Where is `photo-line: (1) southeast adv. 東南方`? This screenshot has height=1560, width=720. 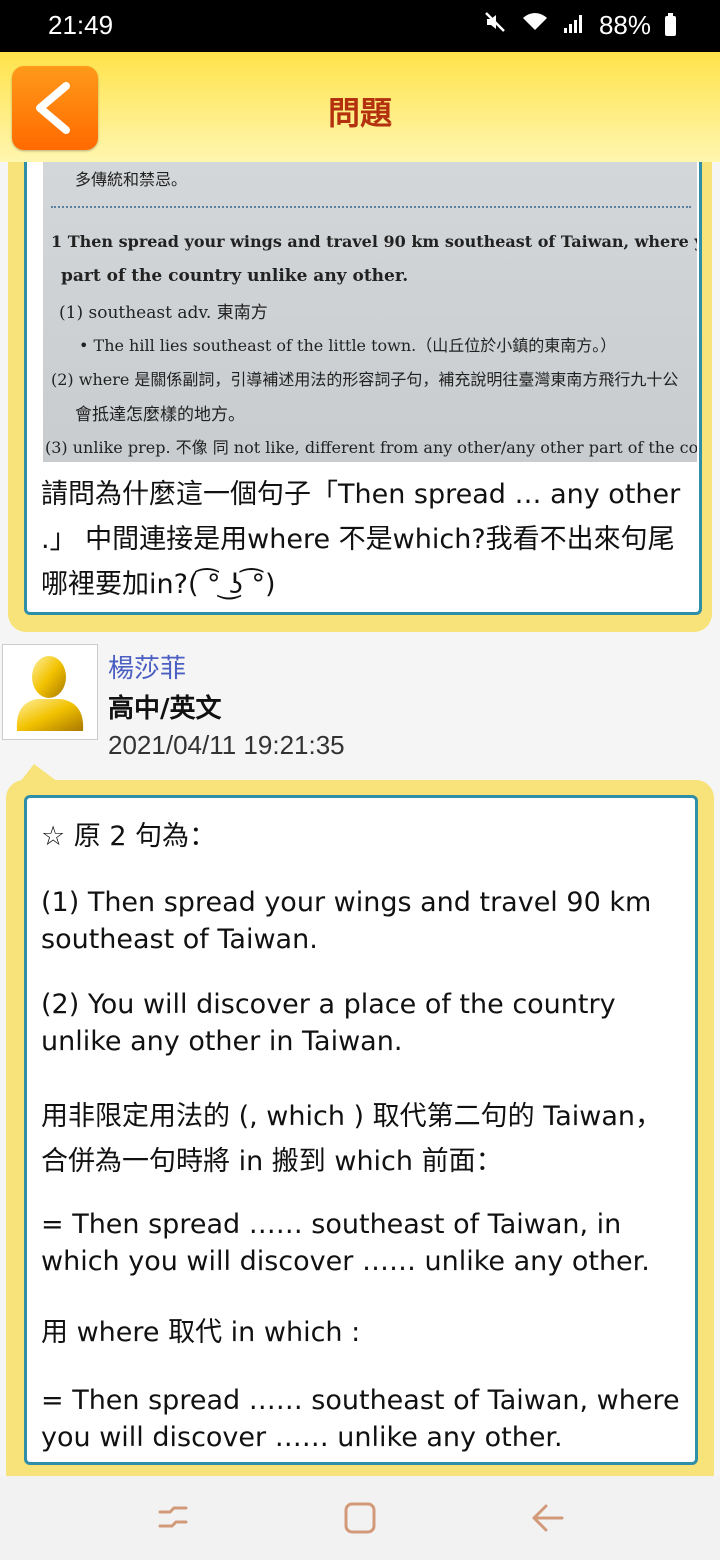 photo-line: (1) southeast adv. 東南方 is located at coordinates (163, 313).